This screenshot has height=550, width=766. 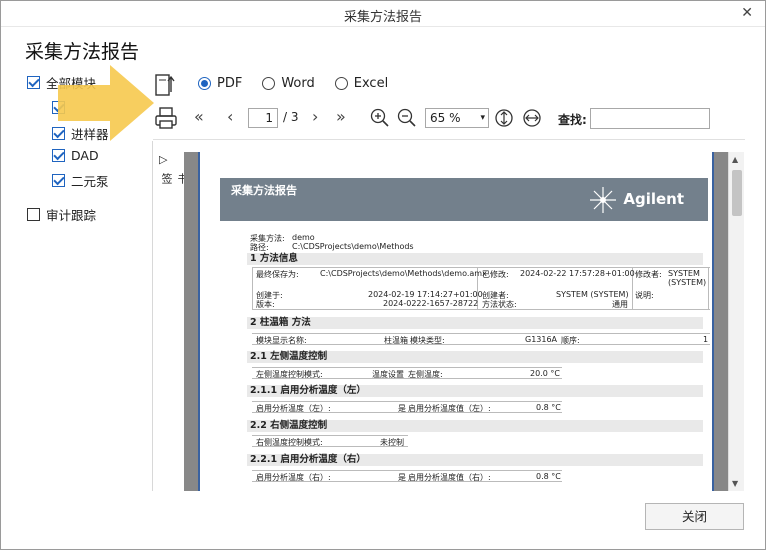 I want to click on first-page-button: «, so click(x=199, y=116).